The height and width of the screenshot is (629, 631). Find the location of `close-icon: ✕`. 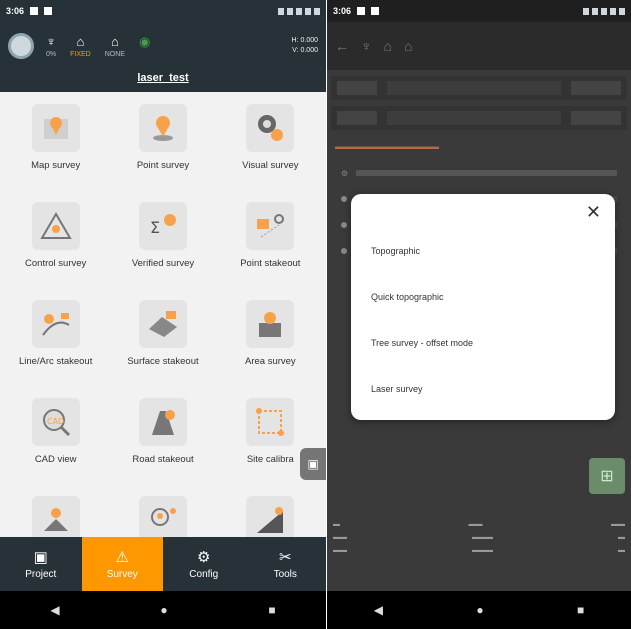

close-icon: ✕ is located at coordinates (593, 212).